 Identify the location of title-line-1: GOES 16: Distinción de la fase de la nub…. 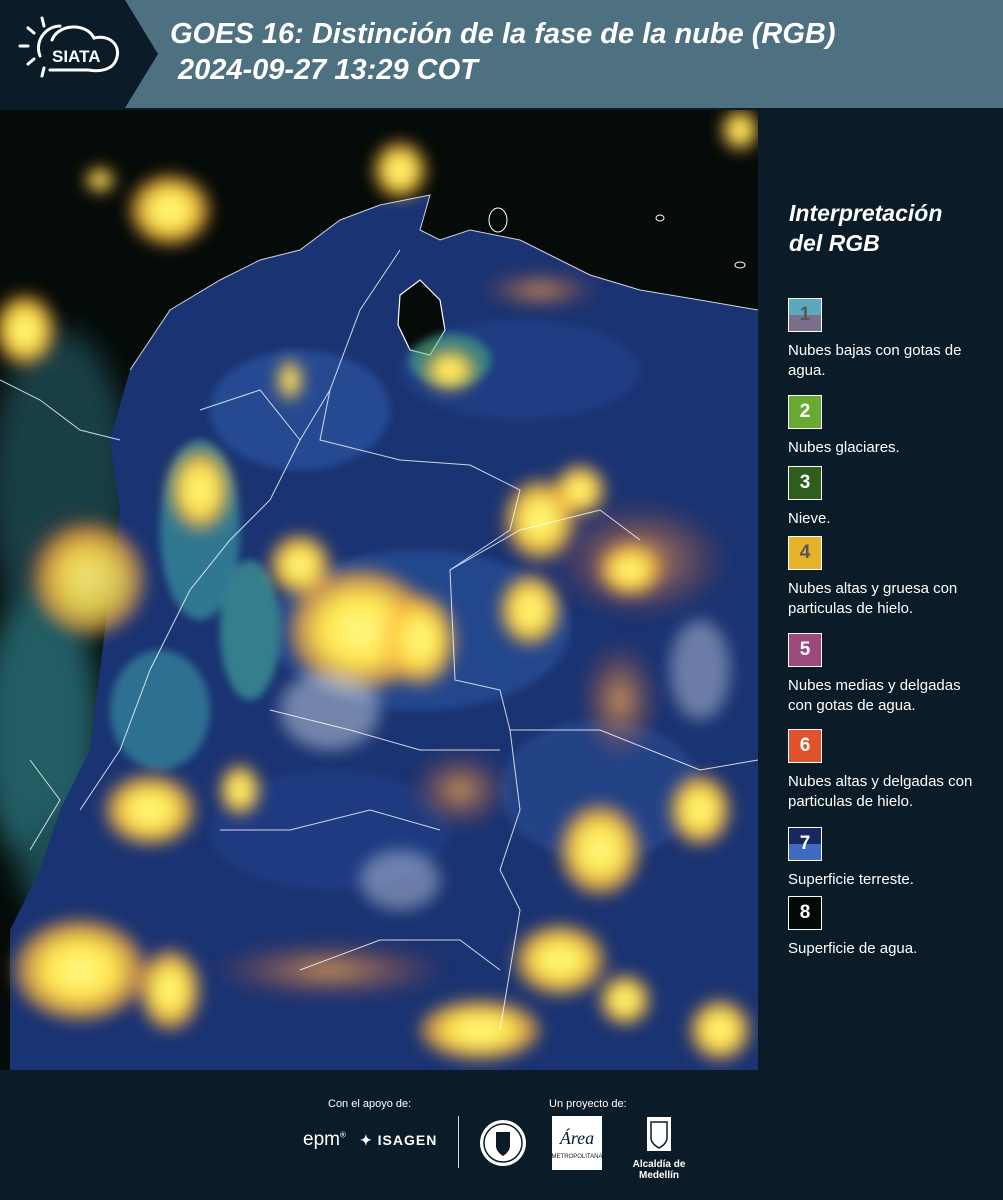
(503, 34).